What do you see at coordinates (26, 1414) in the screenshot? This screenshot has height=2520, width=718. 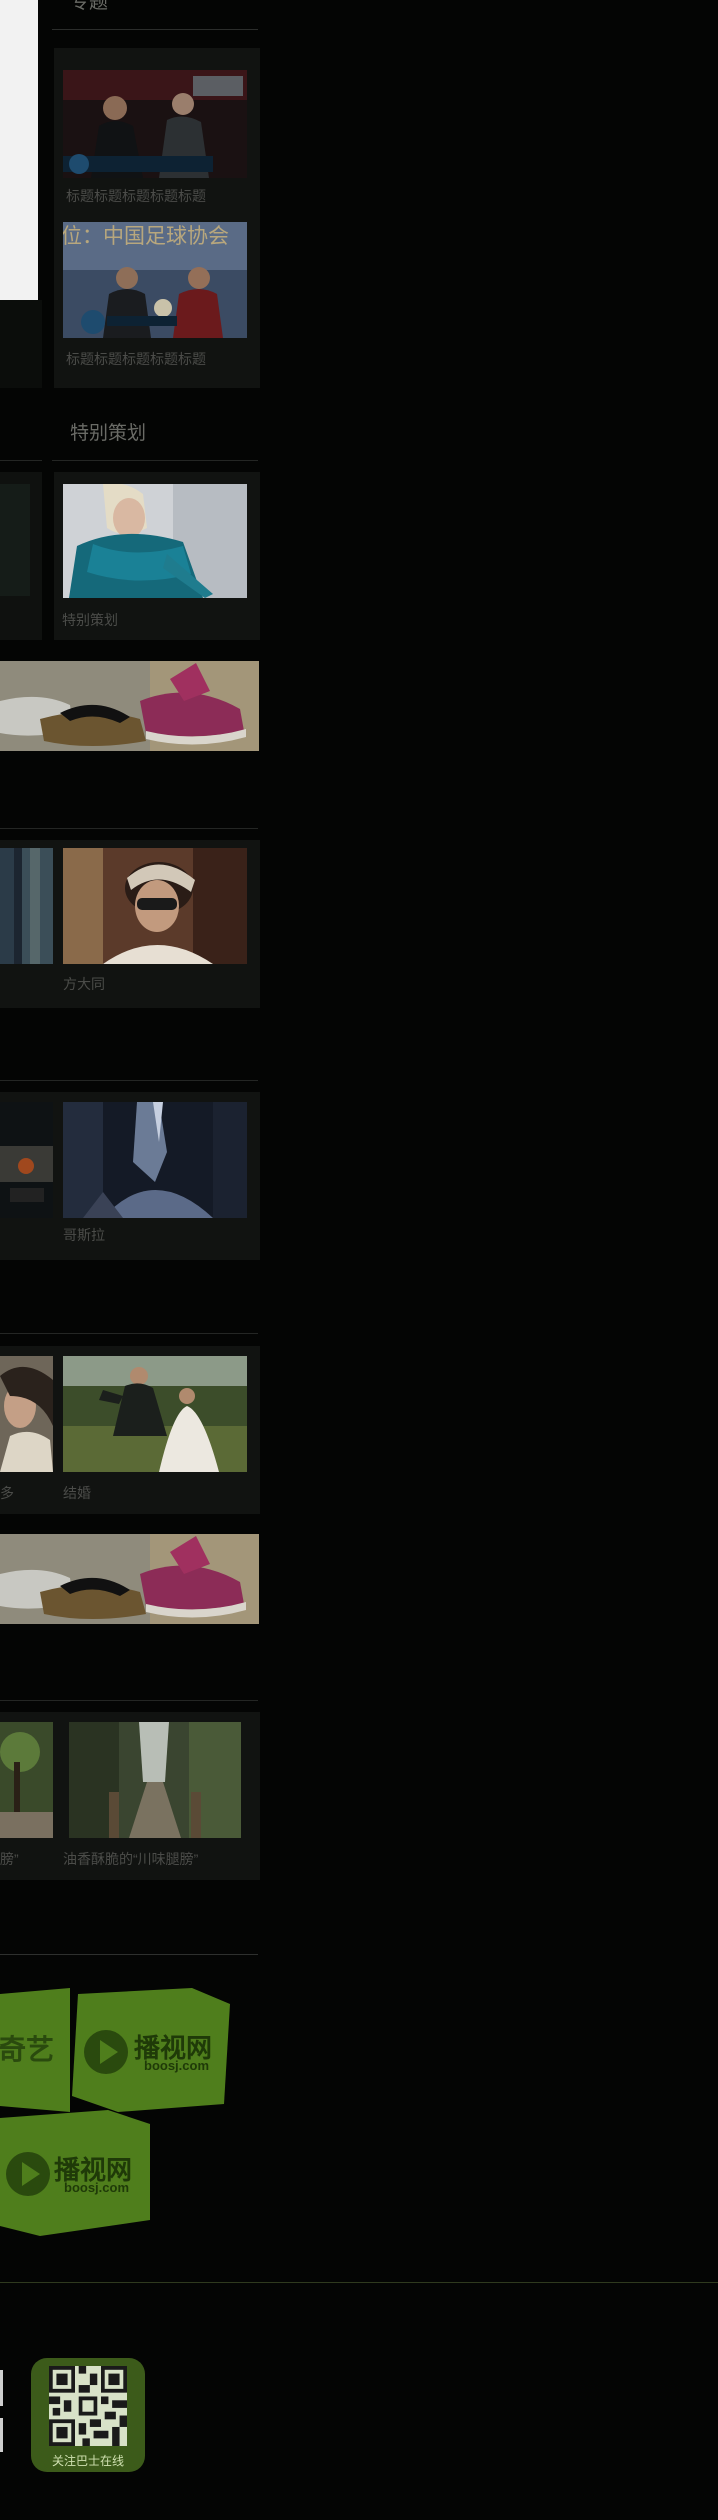 I see `row-jiehun-item-0-image` at bounding box center [26, 1414].